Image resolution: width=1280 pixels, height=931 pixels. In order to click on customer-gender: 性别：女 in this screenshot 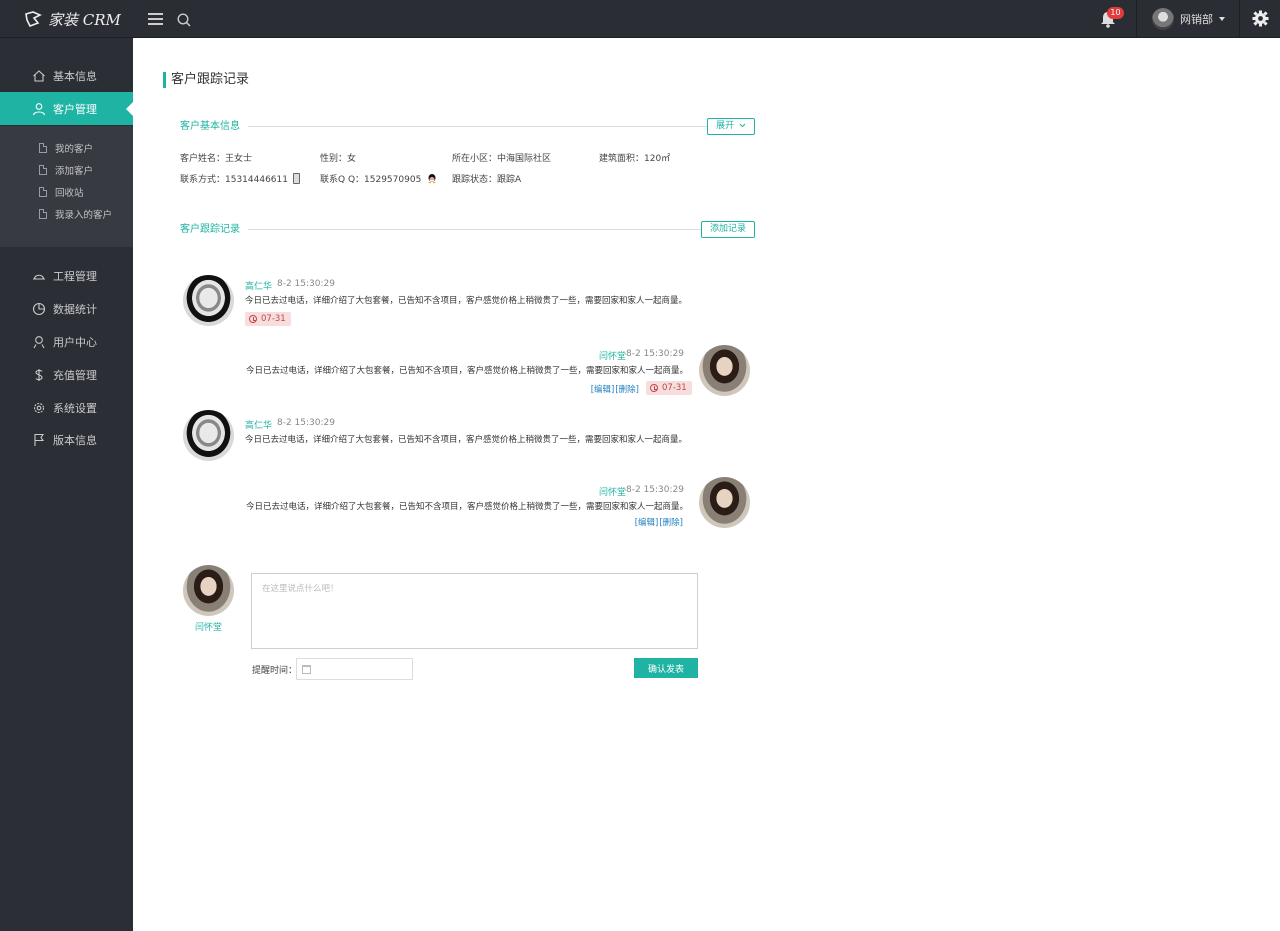, I will do `click(338, 159)`.